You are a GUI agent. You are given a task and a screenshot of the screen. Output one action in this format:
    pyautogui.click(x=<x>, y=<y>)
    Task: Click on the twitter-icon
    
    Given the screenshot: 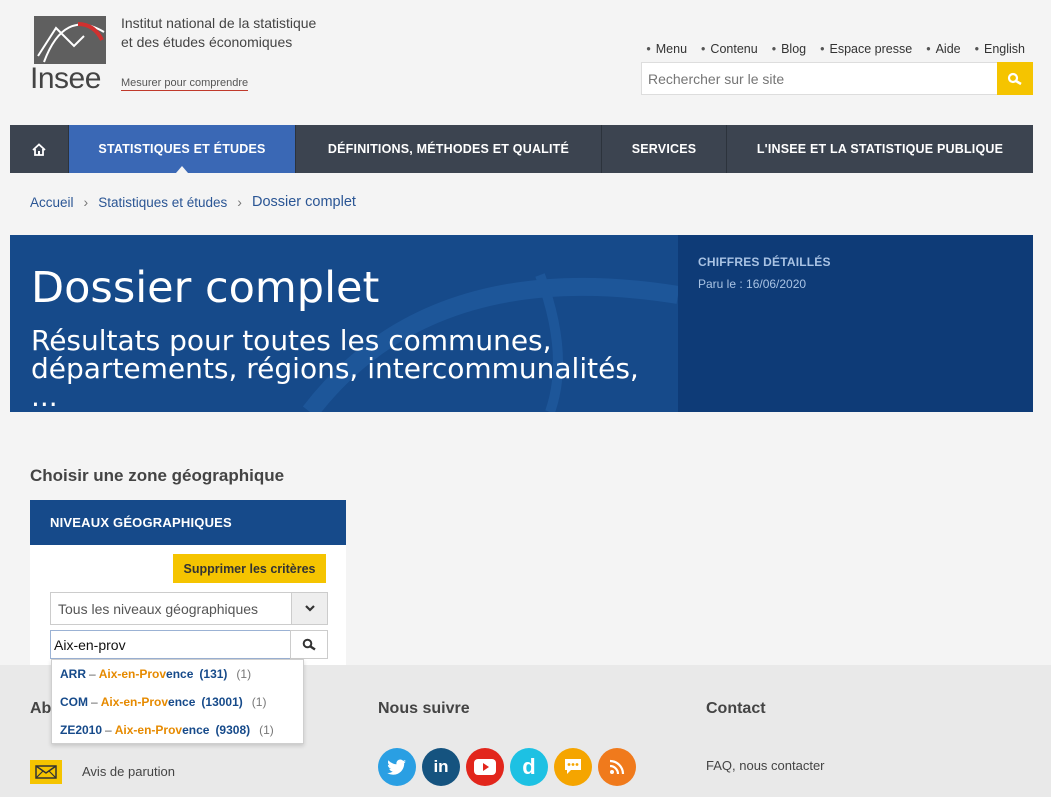 What is the action you would take?
    pyautogui.click(x=397, y=767)
    